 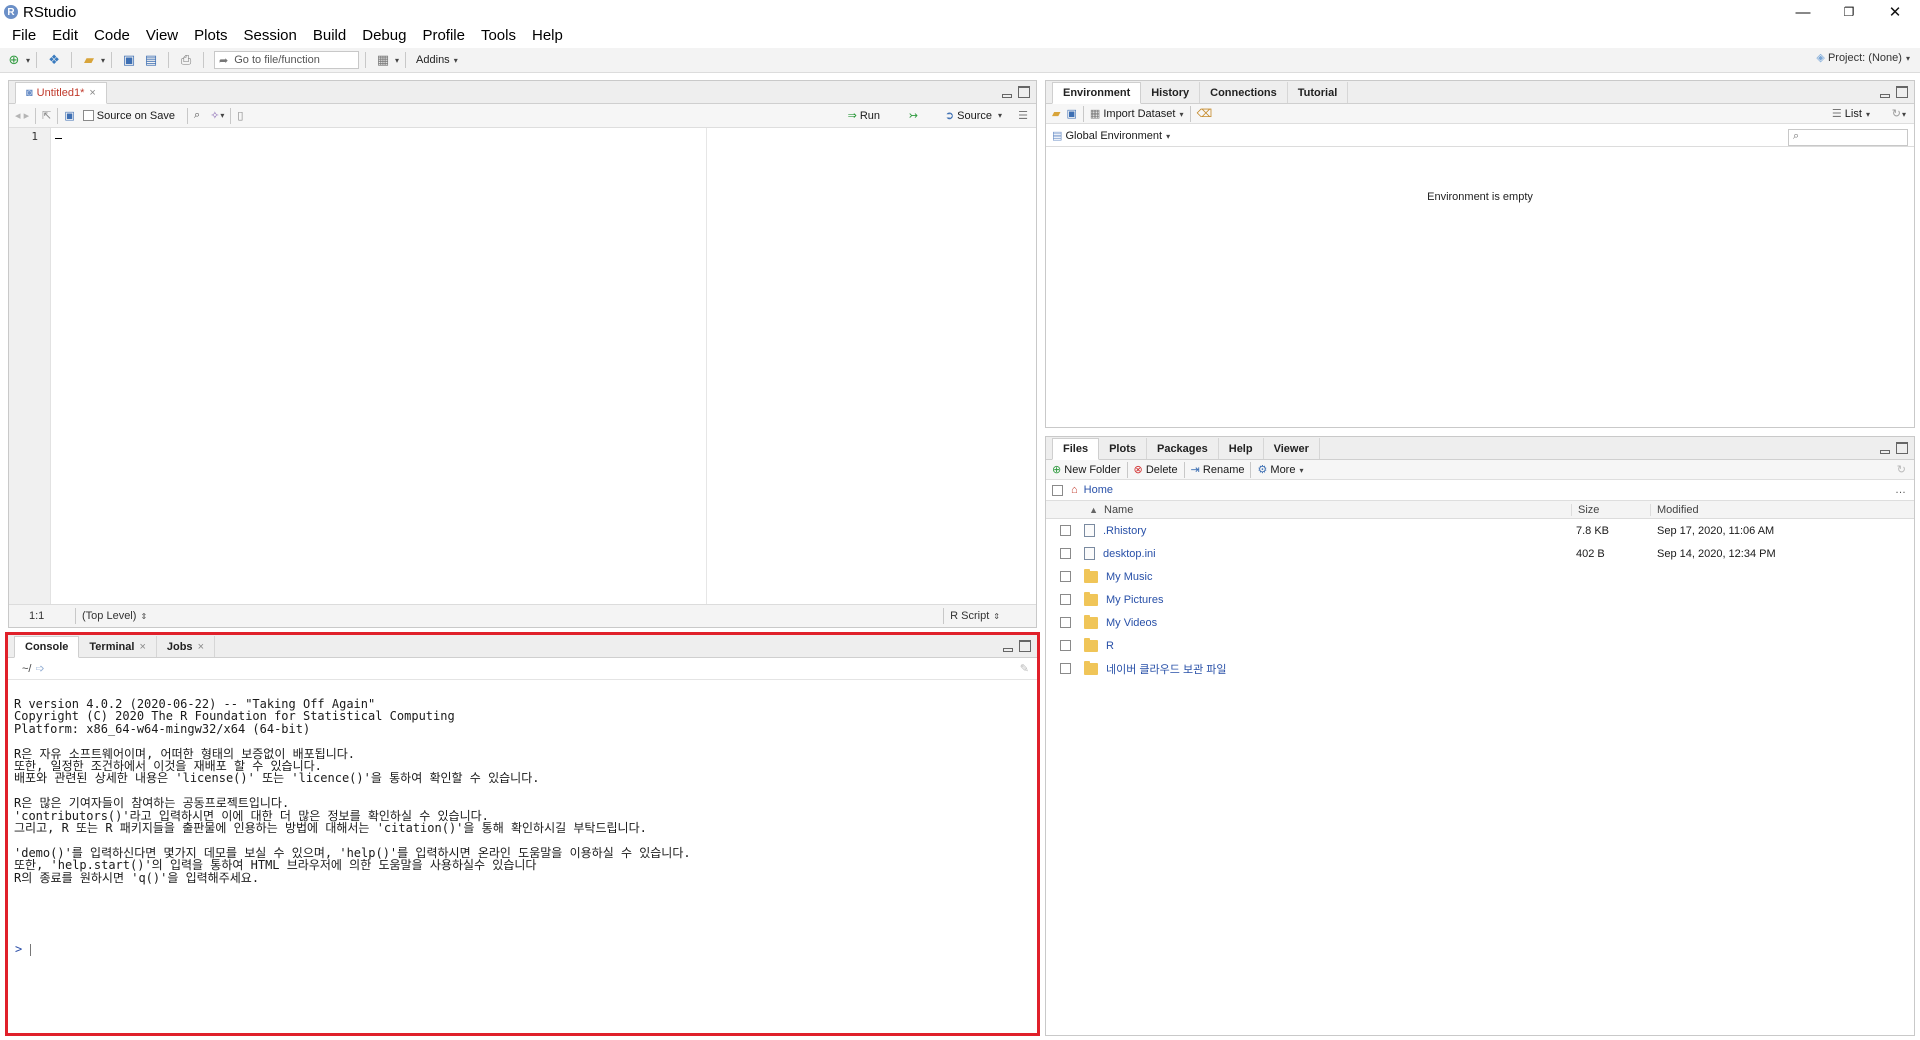 What do you see at coordinates (1205, 113) in the screenshot?
I see `broom-icon: ⌫` at bounding box center [1205, 113].